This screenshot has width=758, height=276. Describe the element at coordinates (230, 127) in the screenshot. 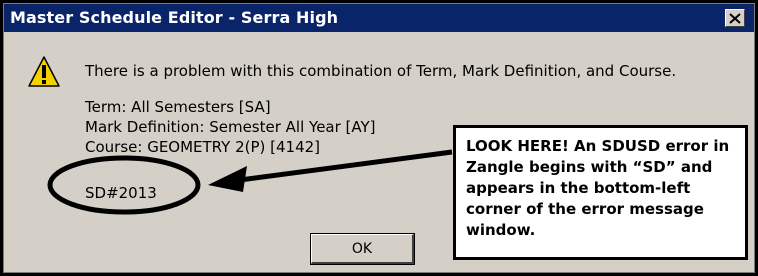

I see `mark-definition-line: Mark Definition: Semester All Year [AY]` at that location.